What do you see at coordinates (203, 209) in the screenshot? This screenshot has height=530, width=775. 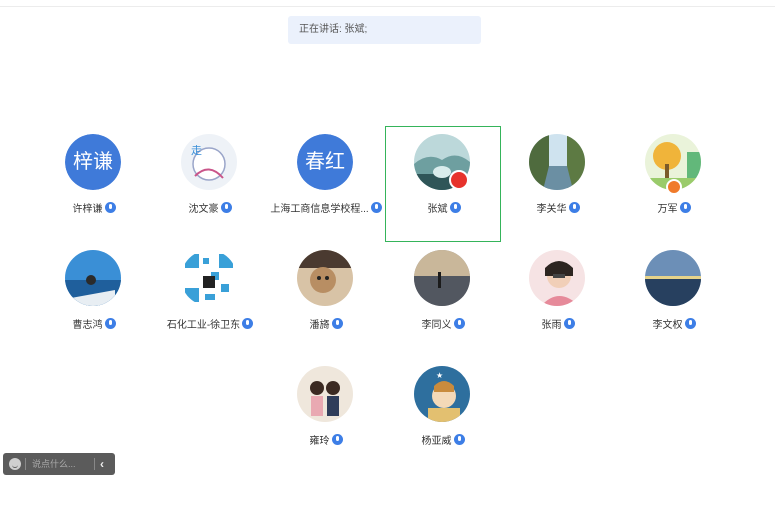 I see `participant-name: 沈文豪` at bounding box center [203, 209].